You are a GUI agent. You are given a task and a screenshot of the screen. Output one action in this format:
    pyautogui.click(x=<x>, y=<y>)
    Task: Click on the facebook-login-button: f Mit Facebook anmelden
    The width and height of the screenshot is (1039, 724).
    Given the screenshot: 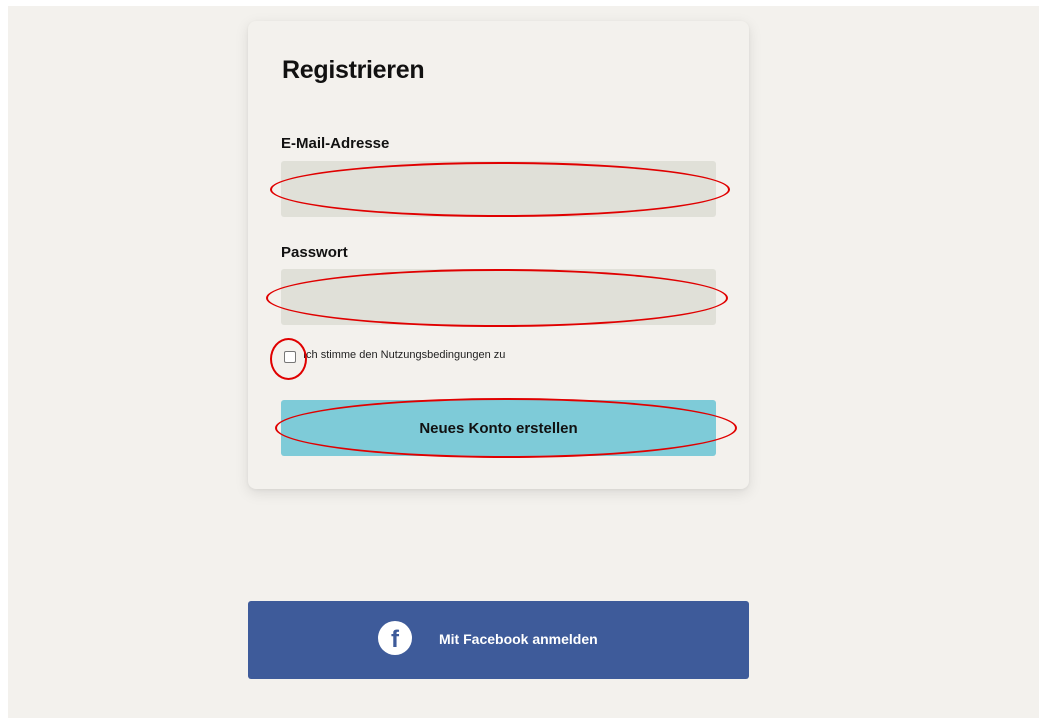 What is the action you would take?
    pyautogui.click(x=498, y=640)
    